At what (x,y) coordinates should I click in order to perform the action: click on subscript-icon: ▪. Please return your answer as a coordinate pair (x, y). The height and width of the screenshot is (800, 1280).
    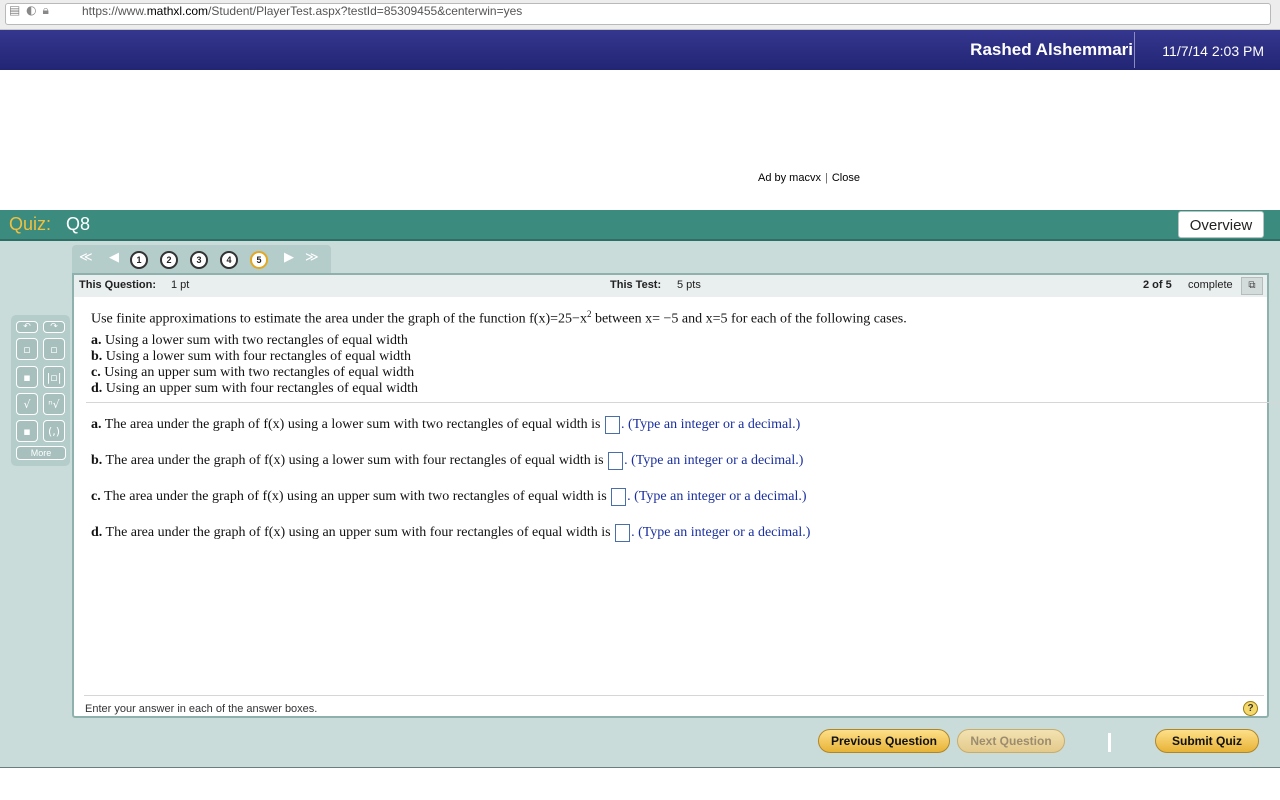
    Looking at the image, I should click on (27, 431).